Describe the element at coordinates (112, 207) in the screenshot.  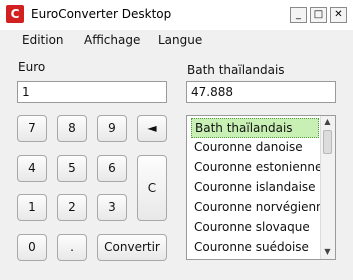
I see `key-3: 3` at that location.